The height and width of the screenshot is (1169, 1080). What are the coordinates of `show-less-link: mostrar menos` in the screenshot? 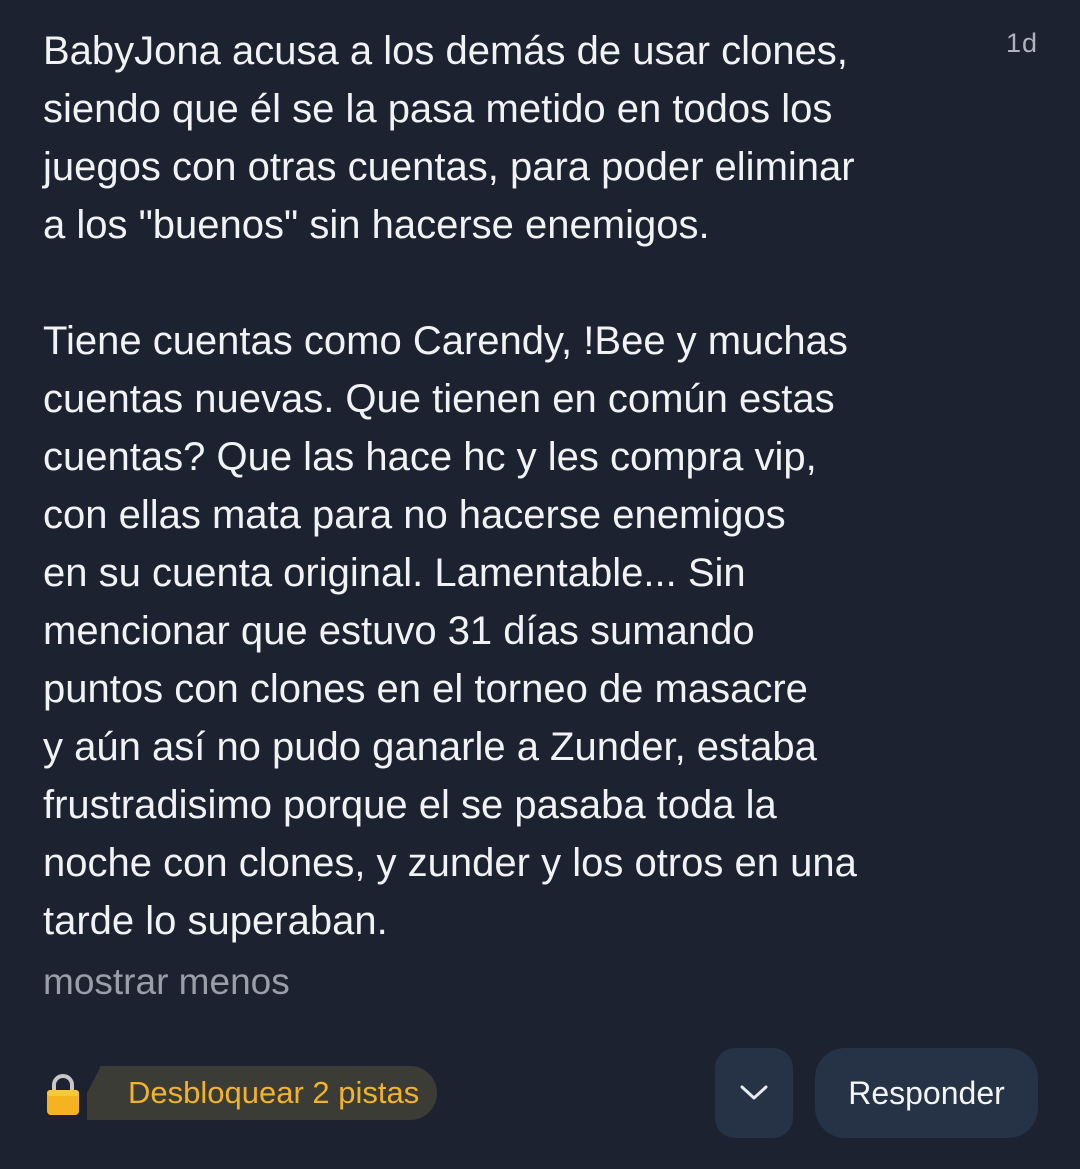 It's located at (166, 982).